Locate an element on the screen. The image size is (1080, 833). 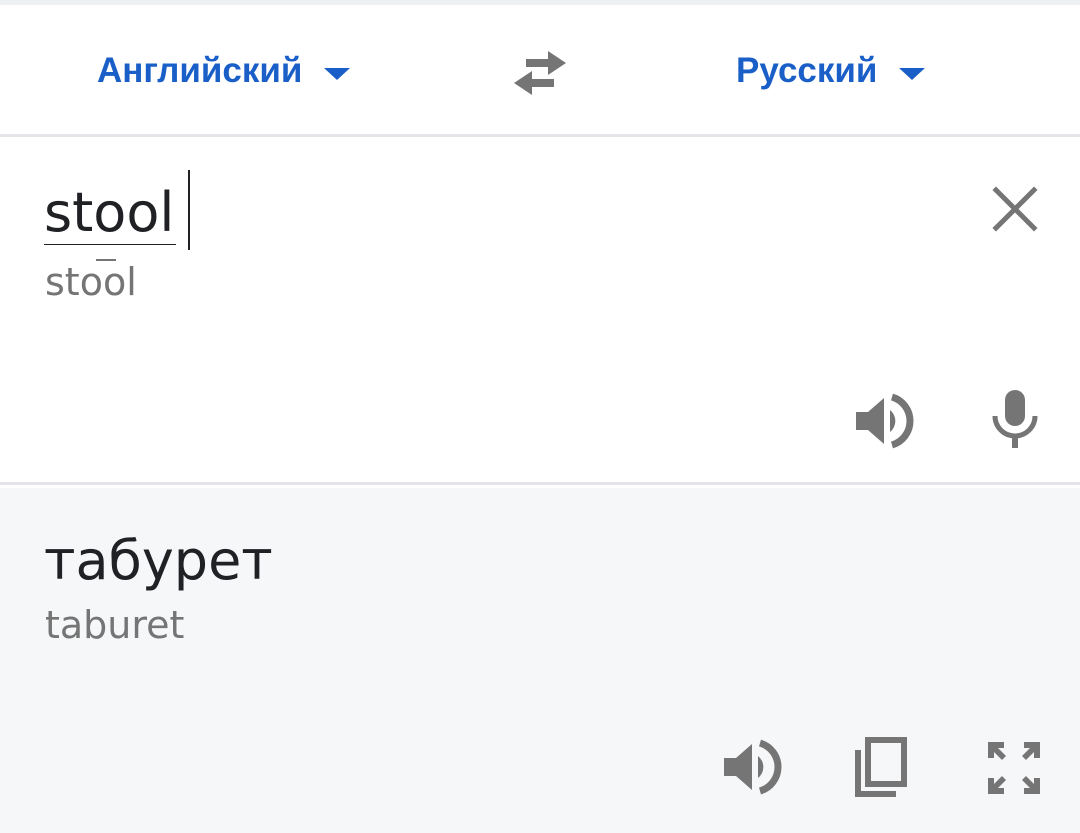
close-icon is located at coordinates (1015, 209).